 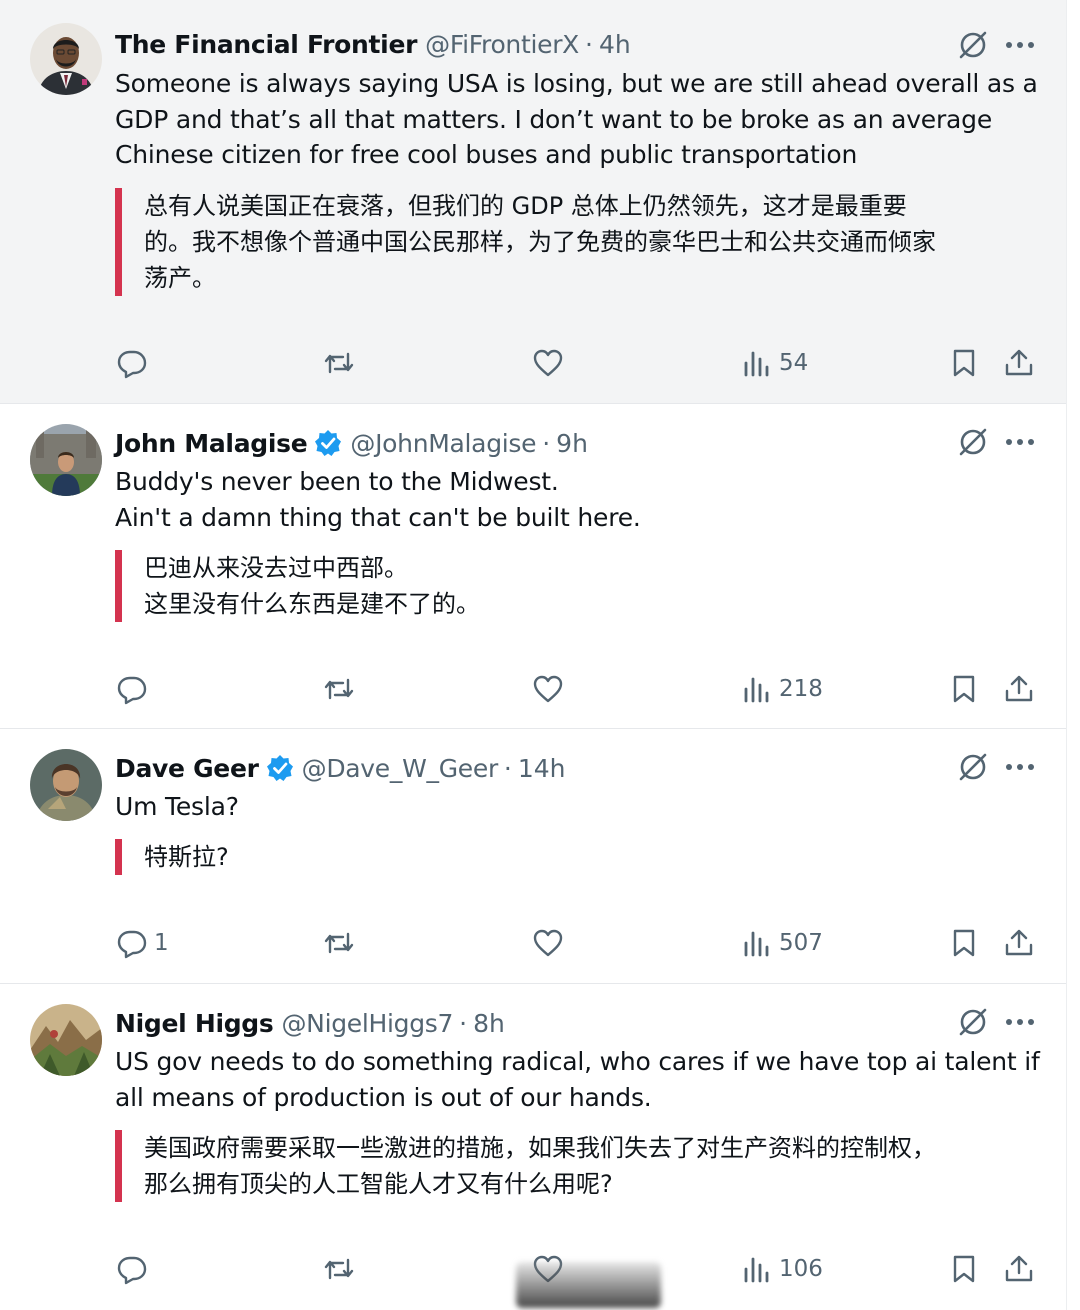 What do you see at coordinates (400, 768) in the screenshot?
I see `author-handle: @Dave_W_Geer` at bounding box center [400, 768].